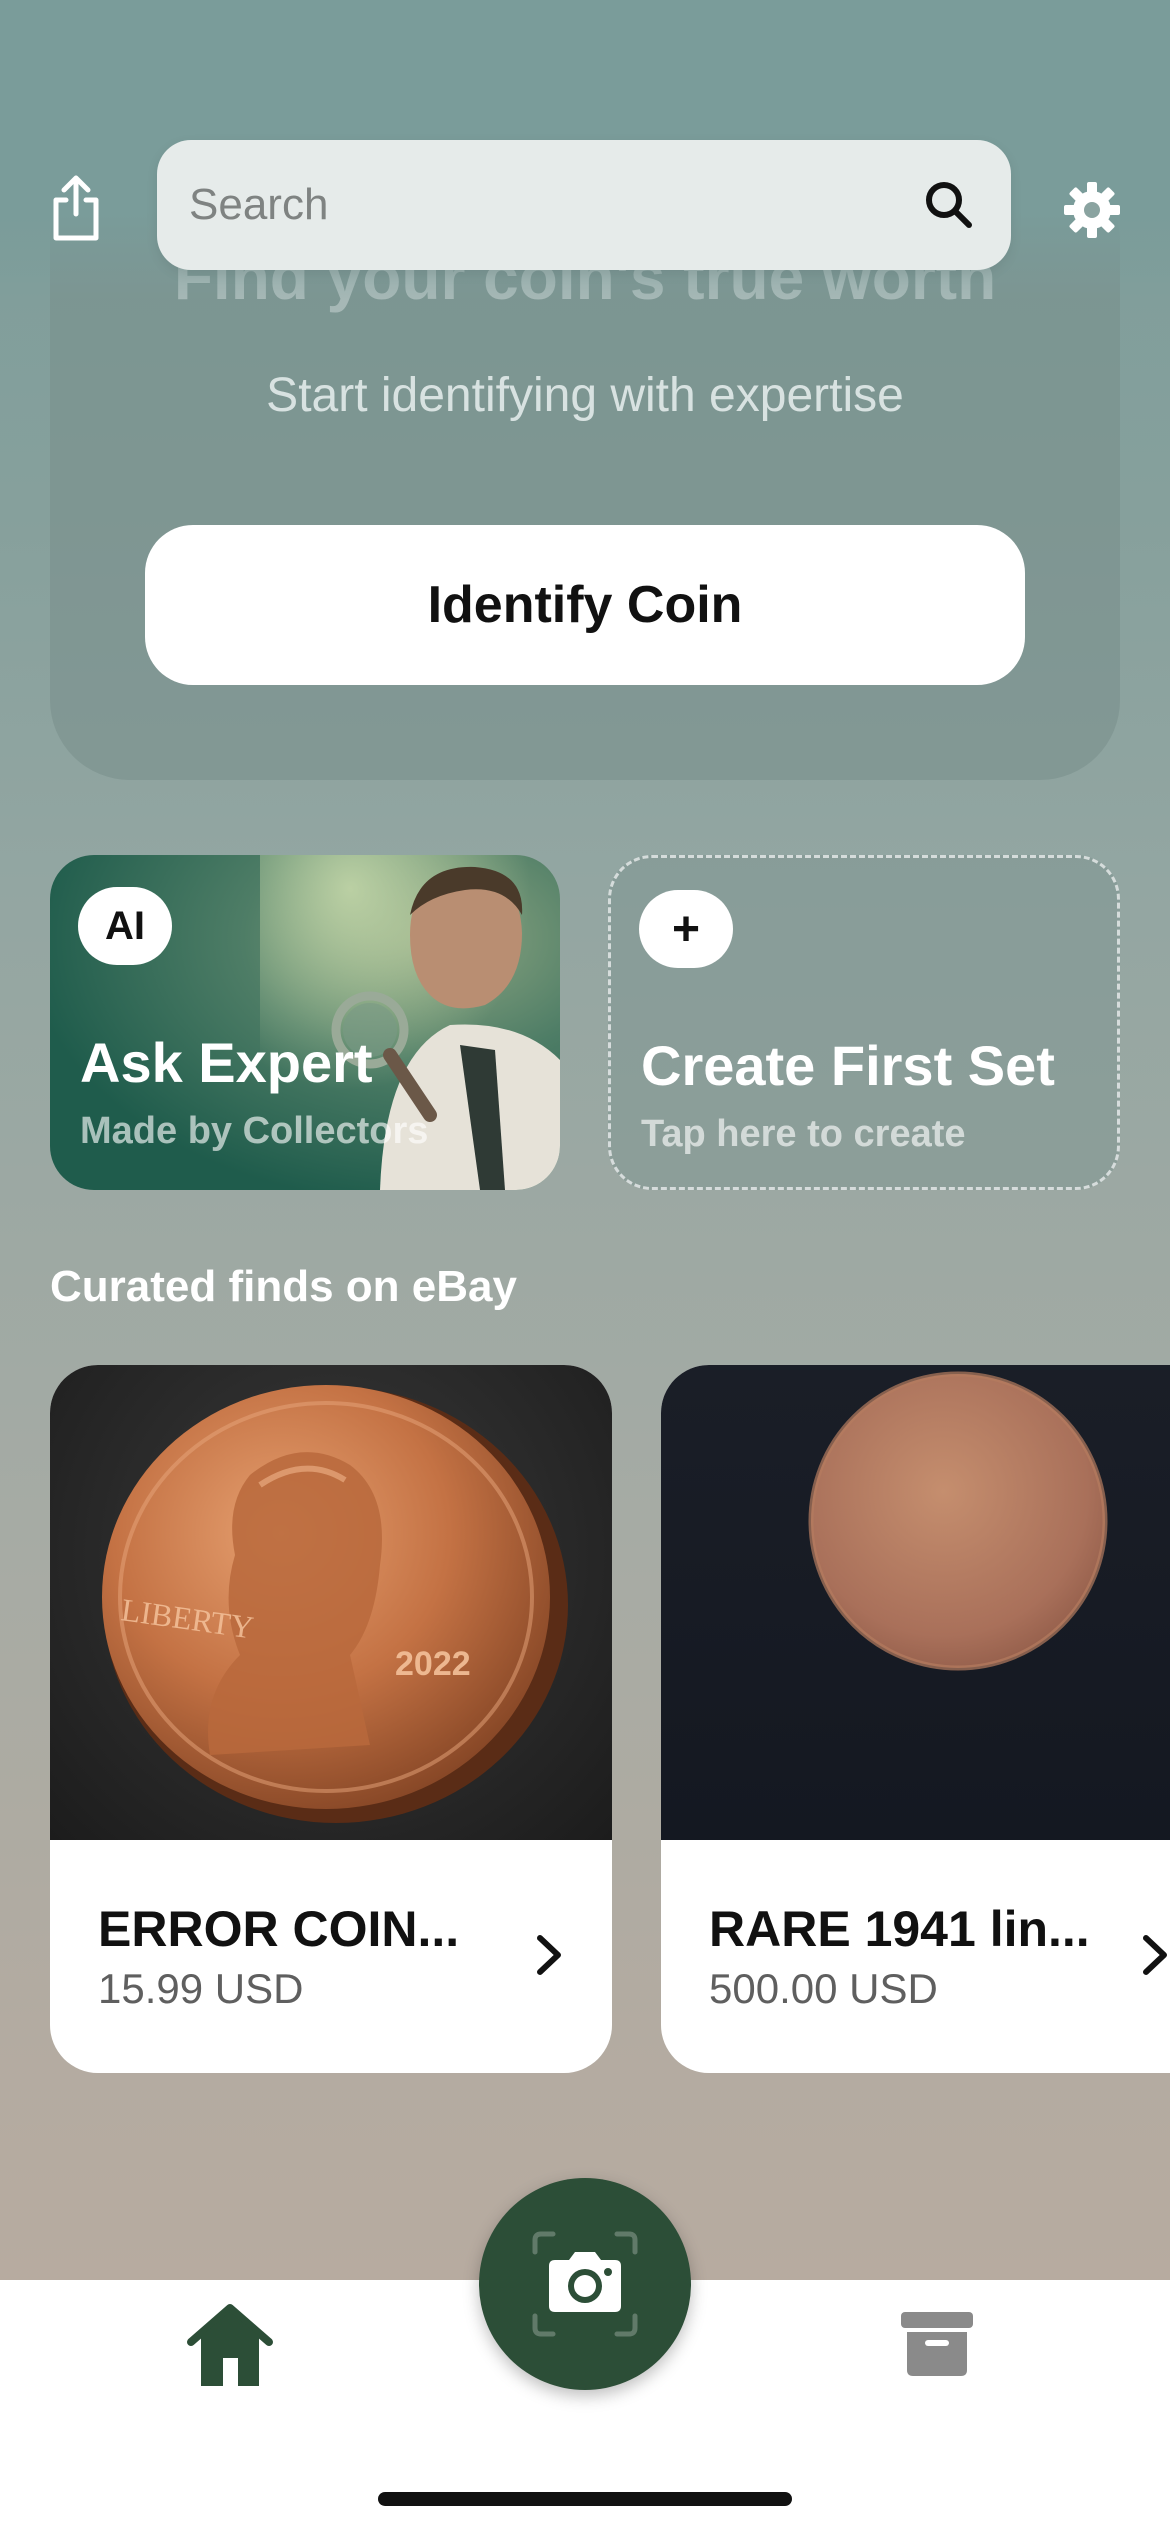  Describe the element at coordinates (433, 1664) in the screenshot. I see `coin-year: 2022` at that location.